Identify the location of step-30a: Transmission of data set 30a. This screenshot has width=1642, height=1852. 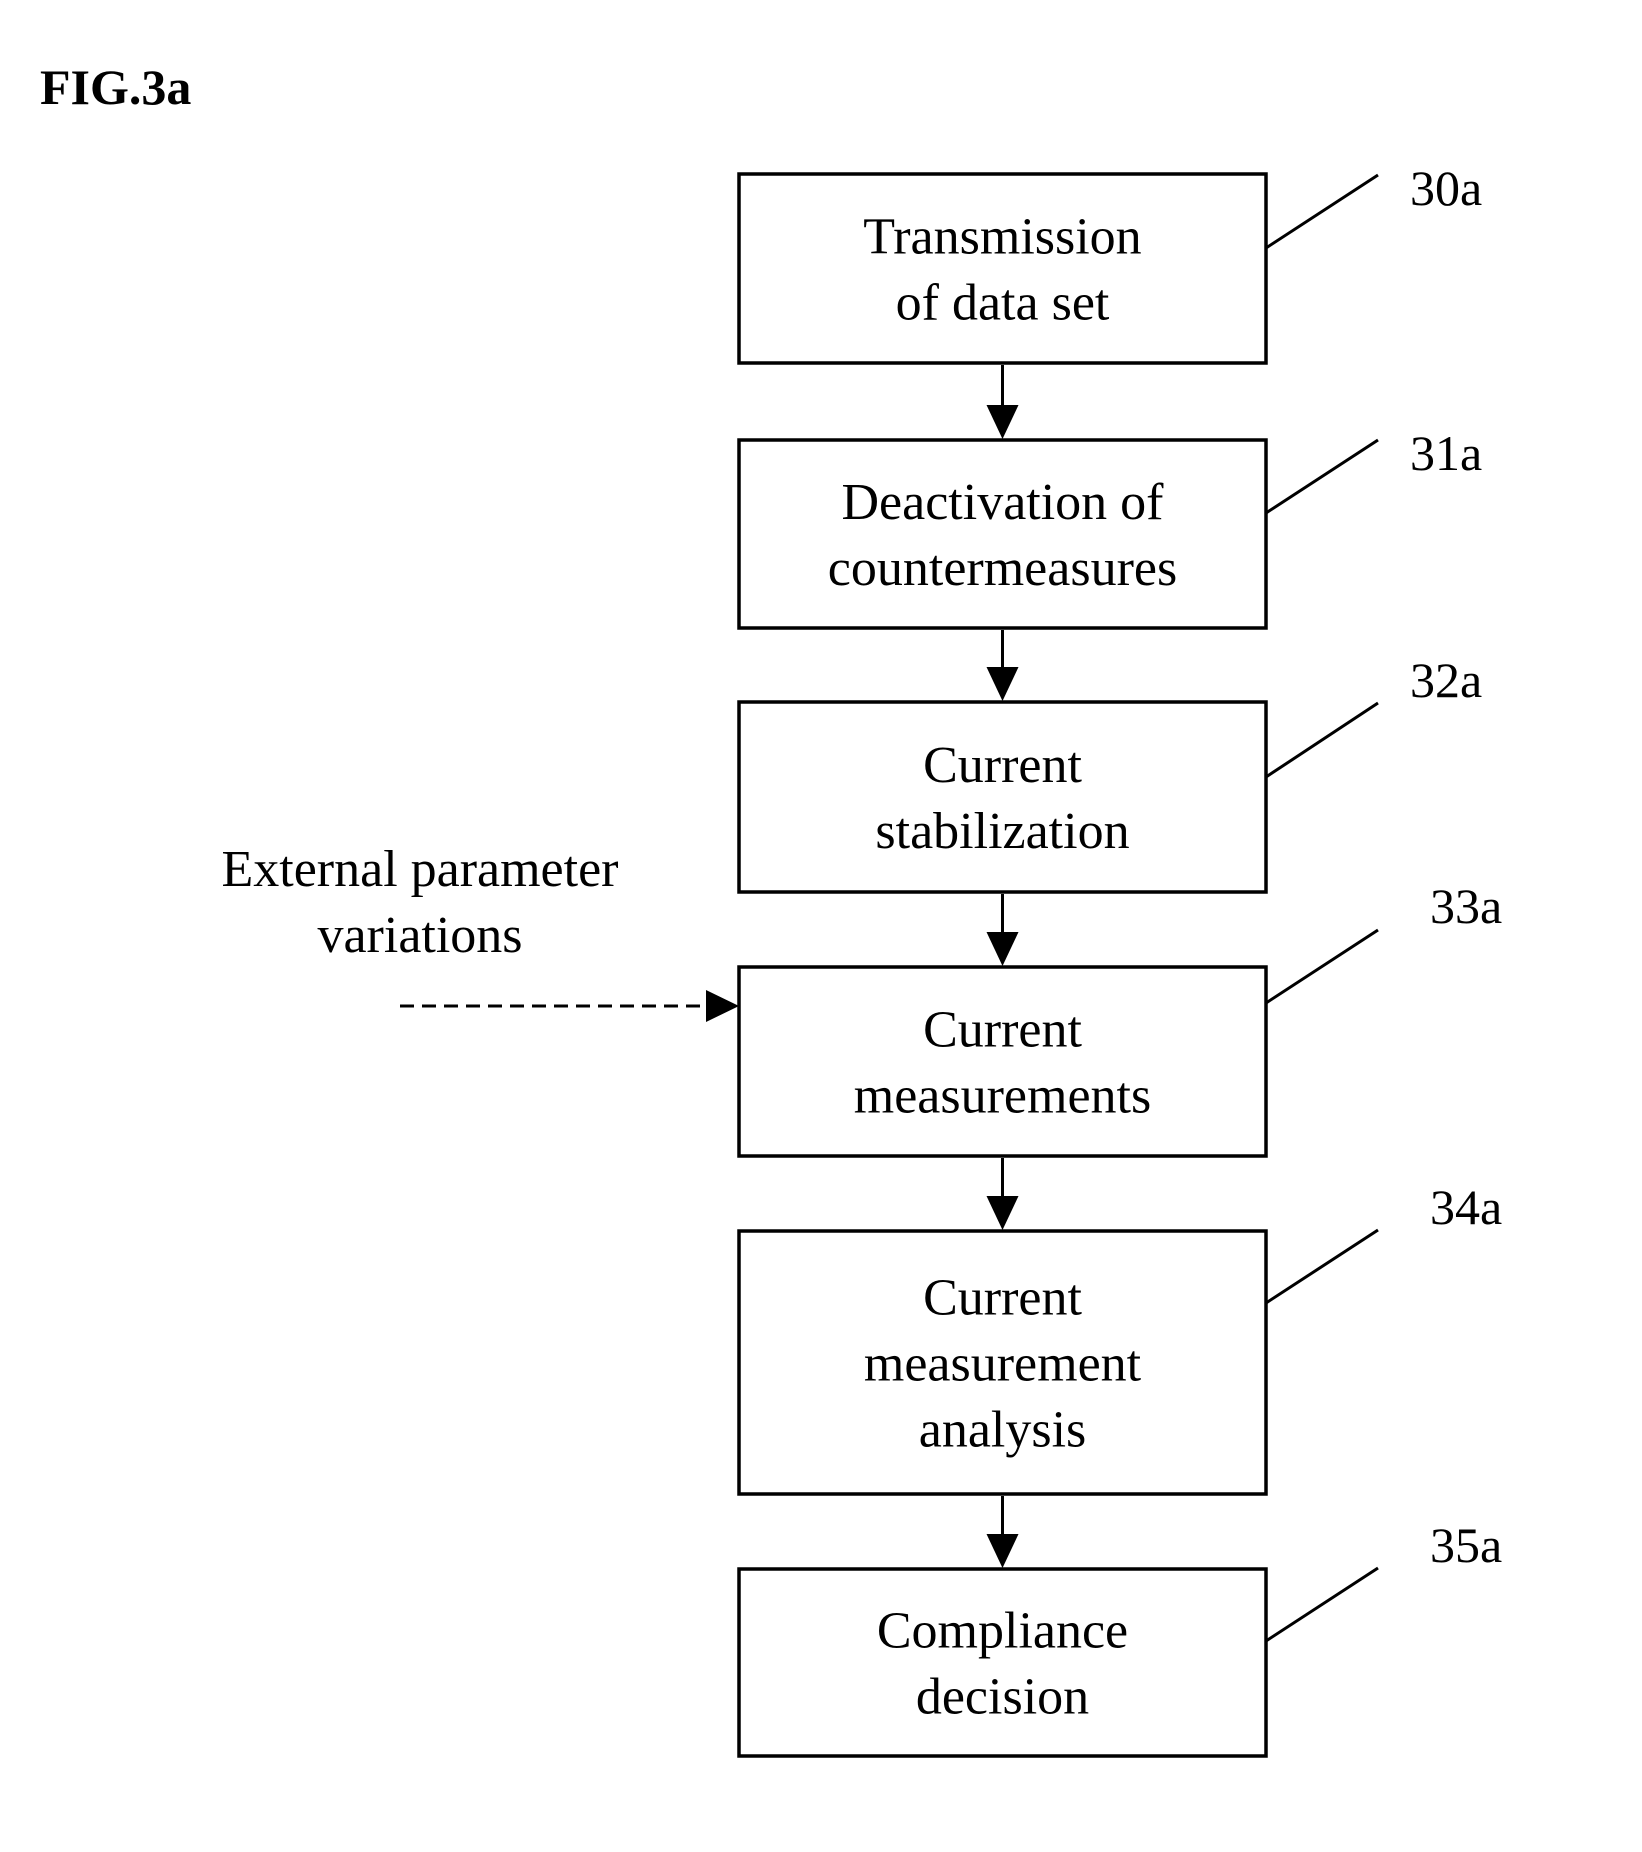
(1109, 262).